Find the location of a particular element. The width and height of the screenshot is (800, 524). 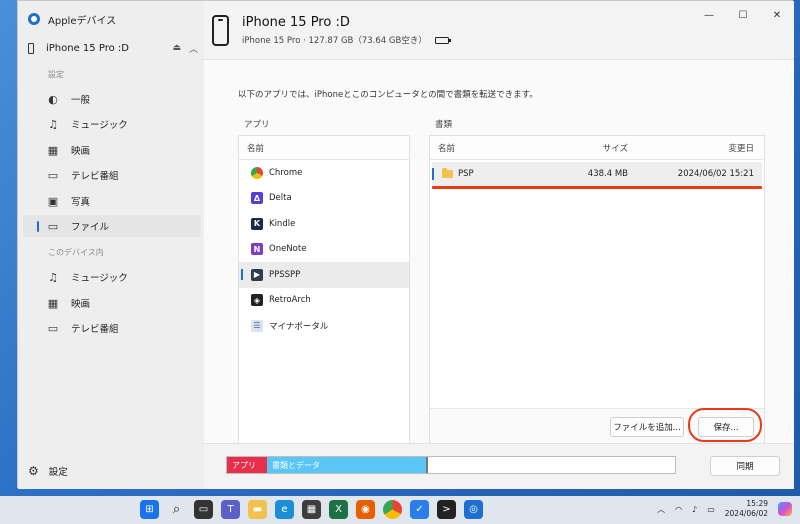

intro-text: 以下のアプリでは、iPhoneとこのコンピュータとの間で書類を転送できます。 is located at coordinates (388, 95).